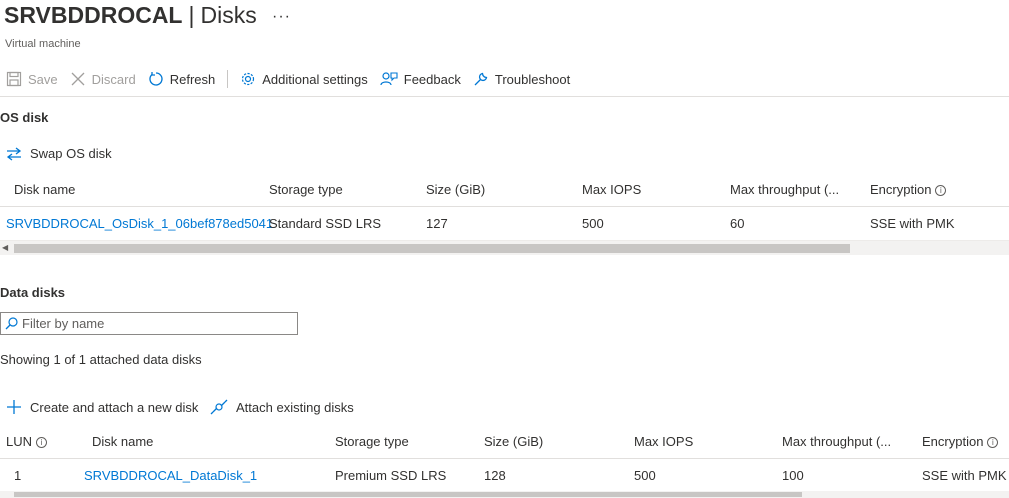  Describe the element at coordinates (5, 247) in the screenshot. I see `scroll-left-icon: ◀` at that location.